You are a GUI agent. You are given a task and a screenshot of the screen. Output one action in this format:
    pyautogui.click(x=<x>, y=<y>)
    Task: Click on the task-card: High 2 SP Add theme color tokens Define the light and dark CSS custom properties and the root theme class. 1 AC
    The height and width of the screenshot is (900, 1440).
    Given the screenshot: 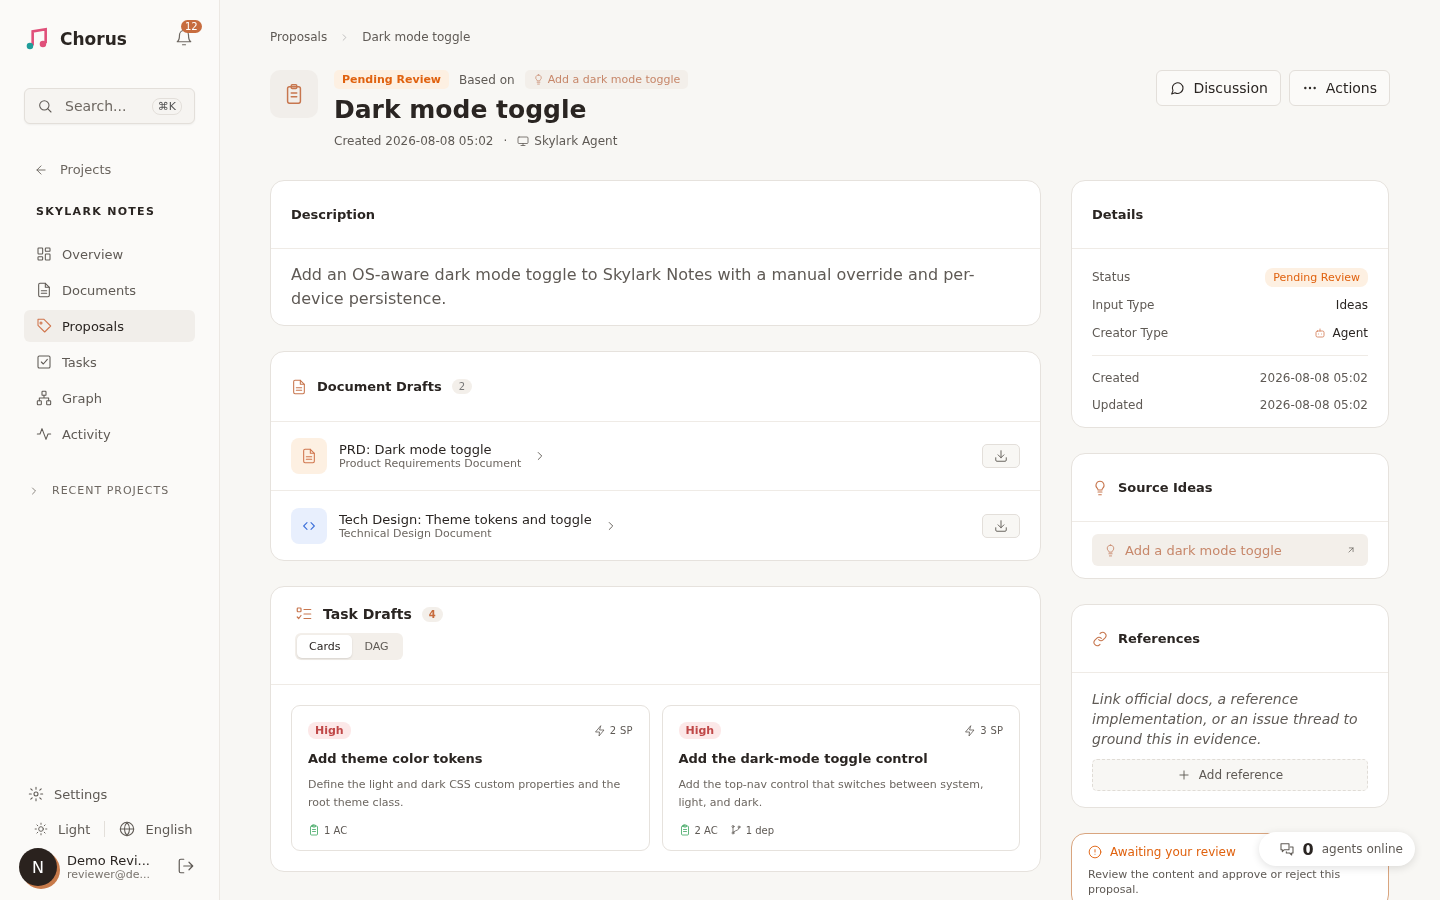 What is the action you would take?
    pyautogui.click(x=470, y=778)
    